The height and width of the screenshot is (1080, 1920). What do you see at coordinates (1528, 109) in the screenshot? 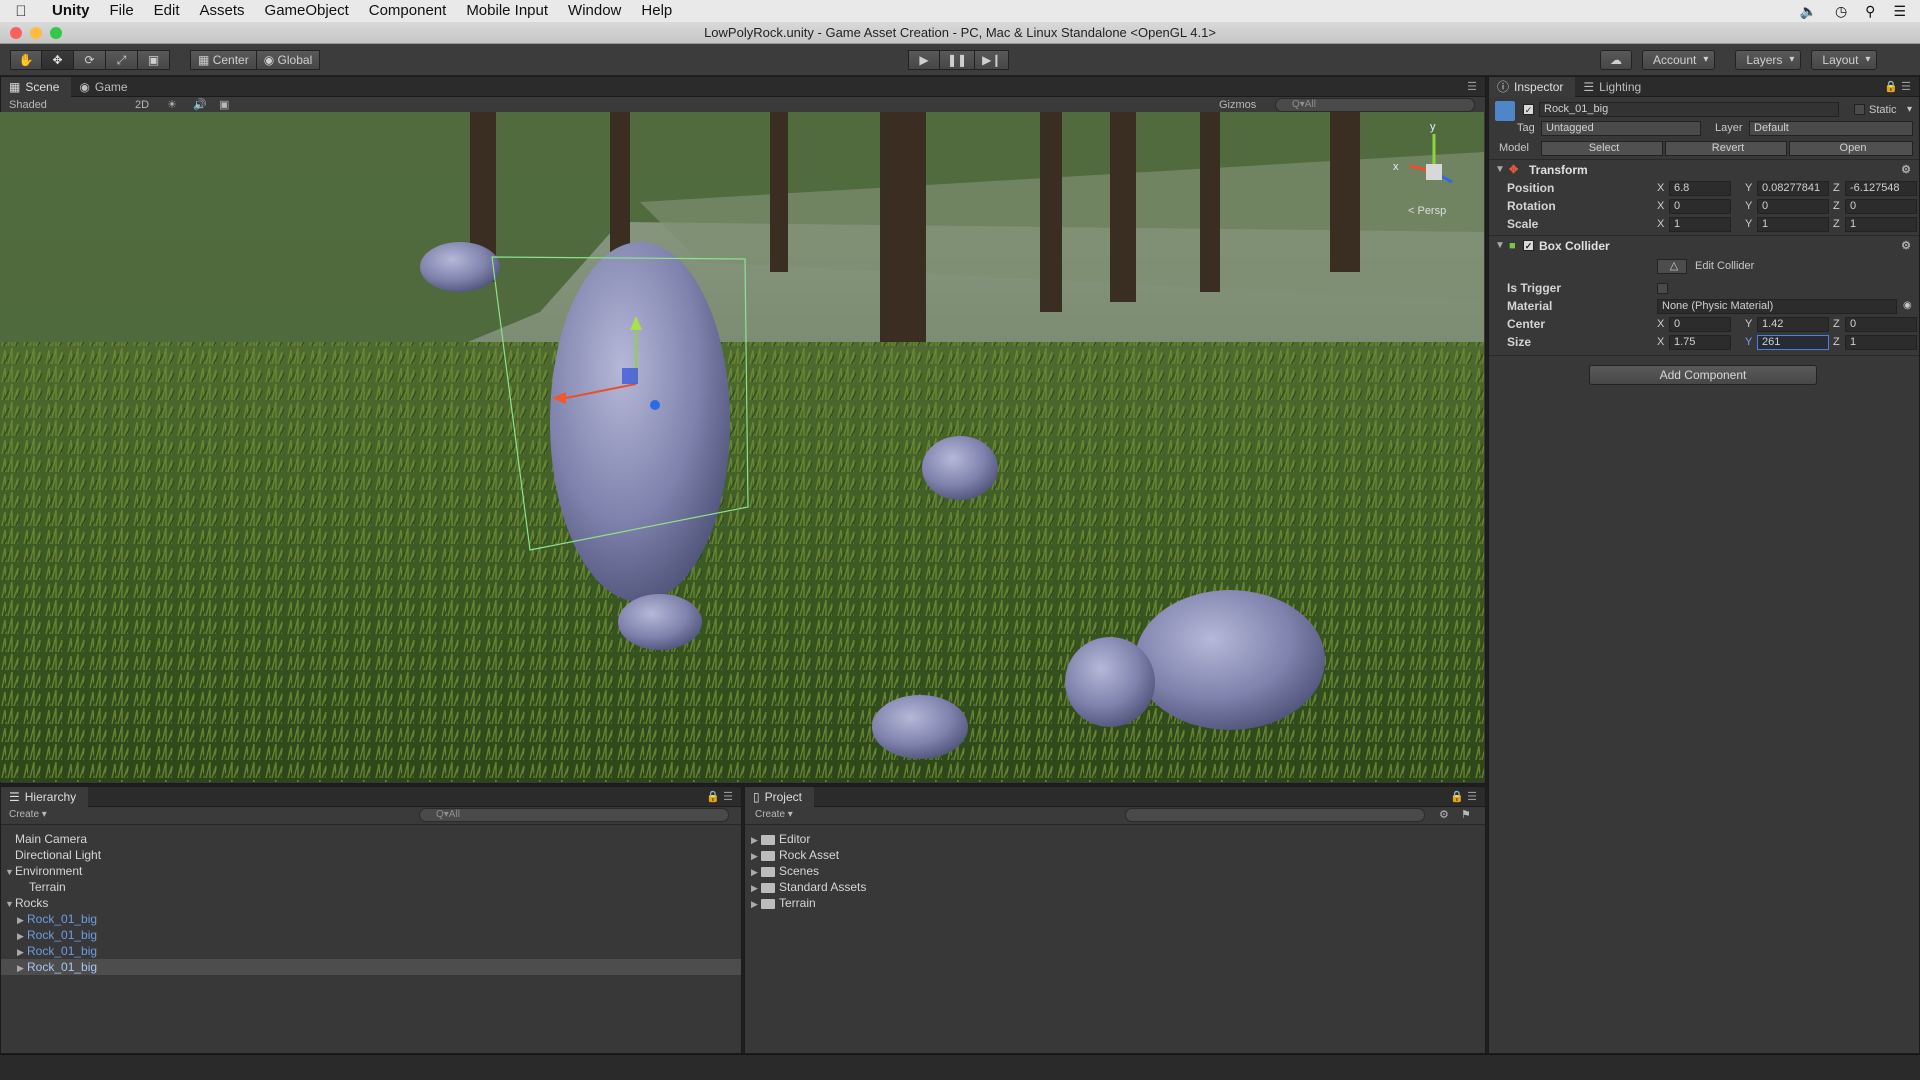
I see `active-checkbox: ✓` at bounding box center [1528, 109].